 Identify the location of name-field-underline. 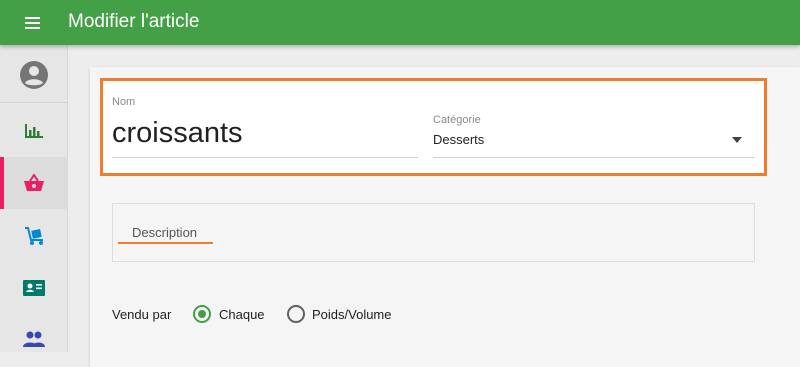
(265, 157).